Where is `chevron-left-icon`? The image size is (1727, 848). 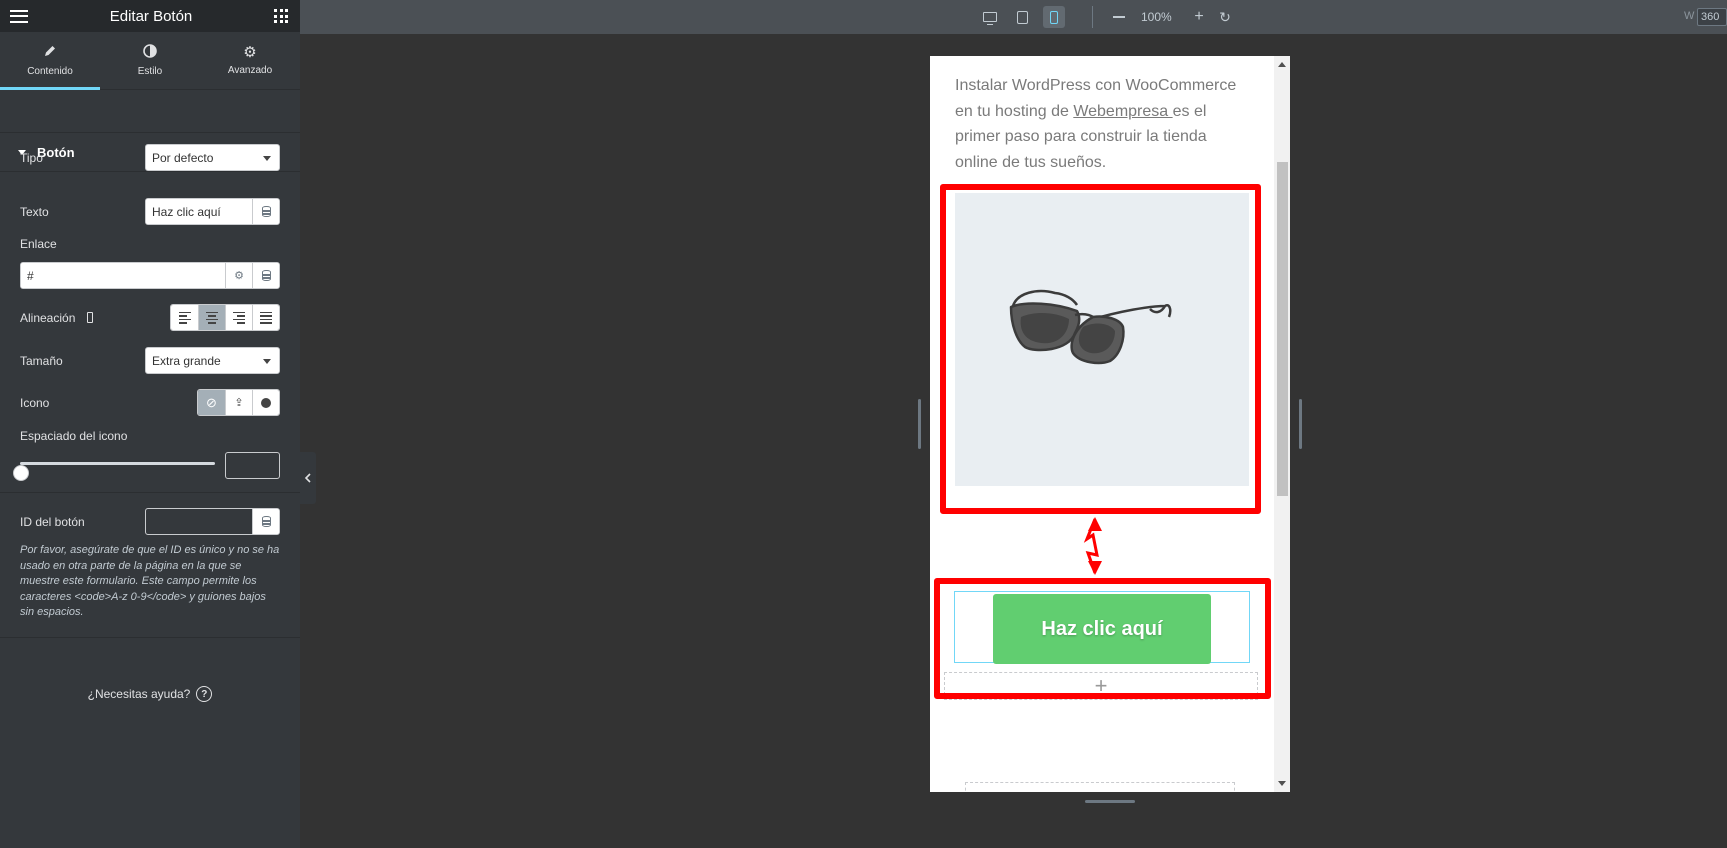
chevron-left-icon is located at coordinates (307, 478).